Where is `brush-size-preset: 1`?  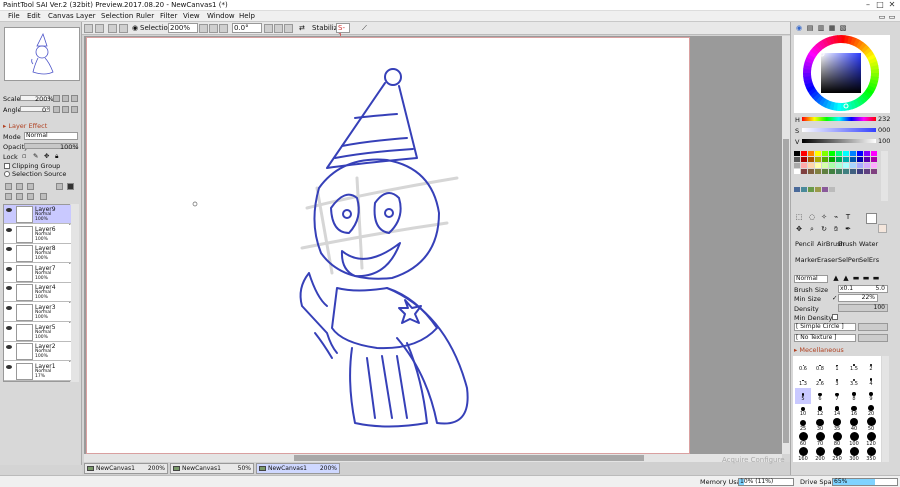 brush-size-preset: 1 is located at coordinates (837, 366).